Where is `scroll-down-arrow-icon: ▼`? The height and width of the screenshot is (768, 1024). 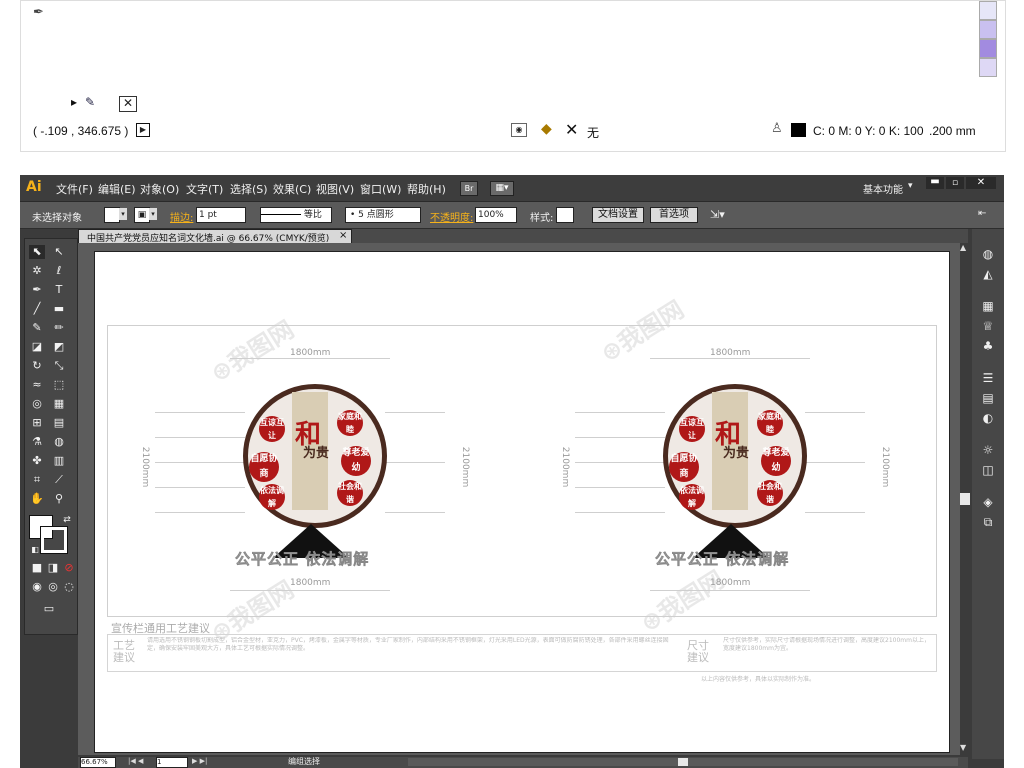 scroll-down-arrow-icon: ▼ is located at coordinates (963, 747).